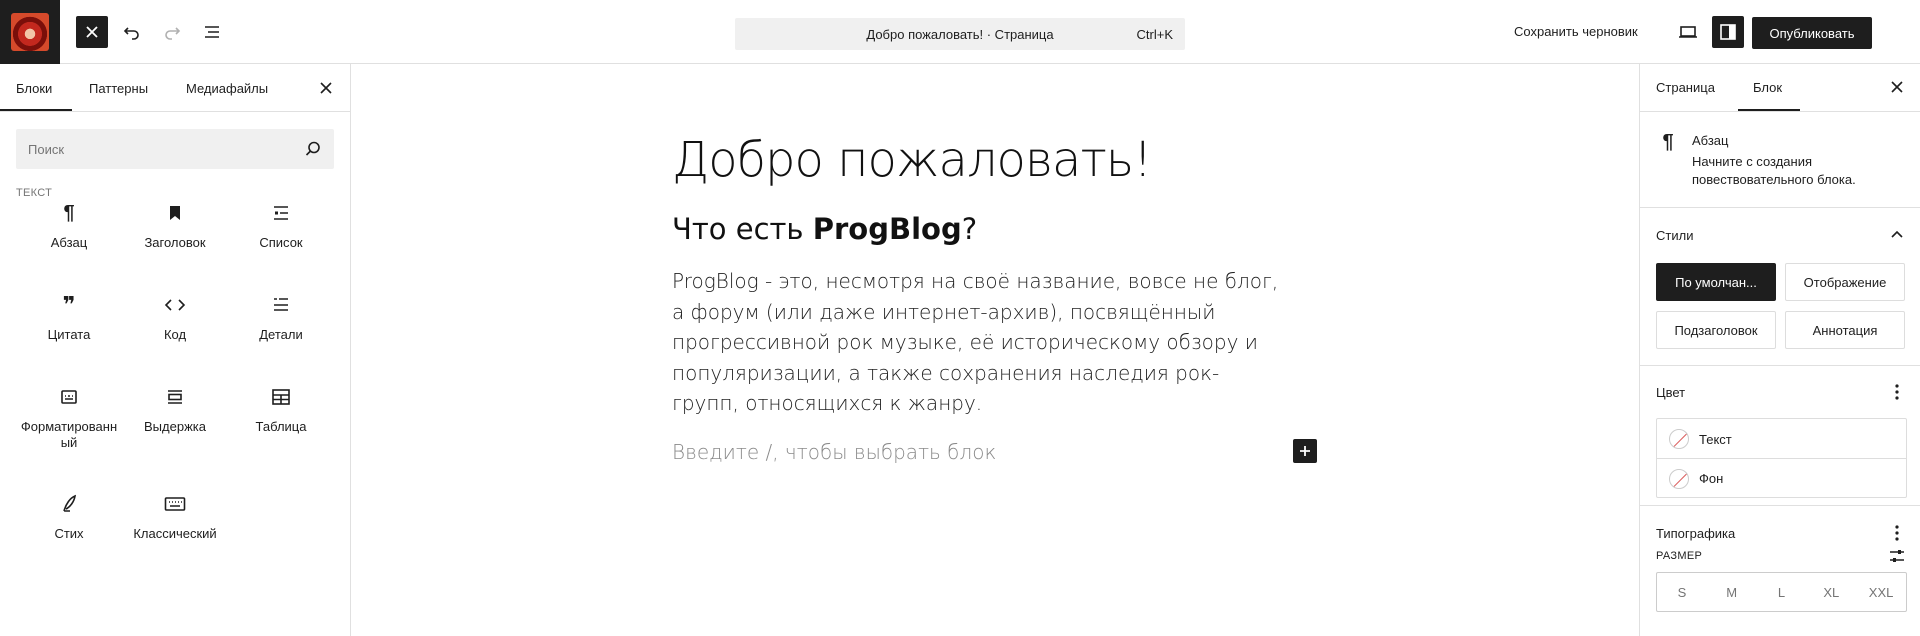 The image size is (1920, 636). Describe the element at coordinates (912, 160) in the screenshot. I see `page-title: Добро пожаловать!` at that location.